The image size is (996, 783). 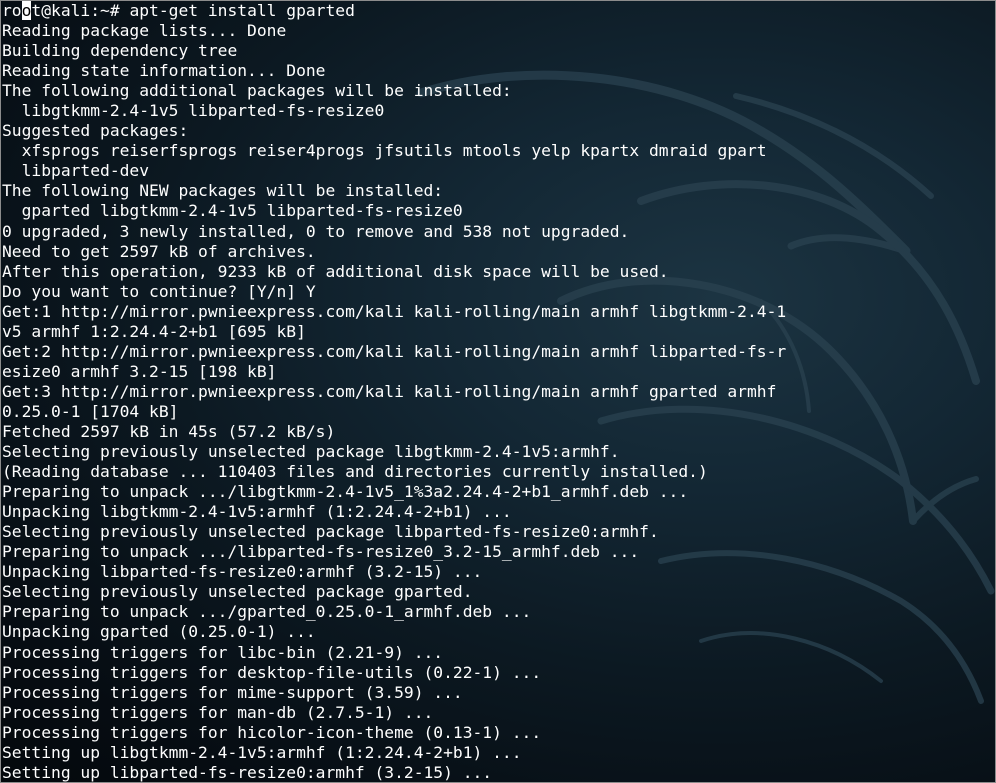 I want to click on text-cursor: o, so click(x=26, y=10).